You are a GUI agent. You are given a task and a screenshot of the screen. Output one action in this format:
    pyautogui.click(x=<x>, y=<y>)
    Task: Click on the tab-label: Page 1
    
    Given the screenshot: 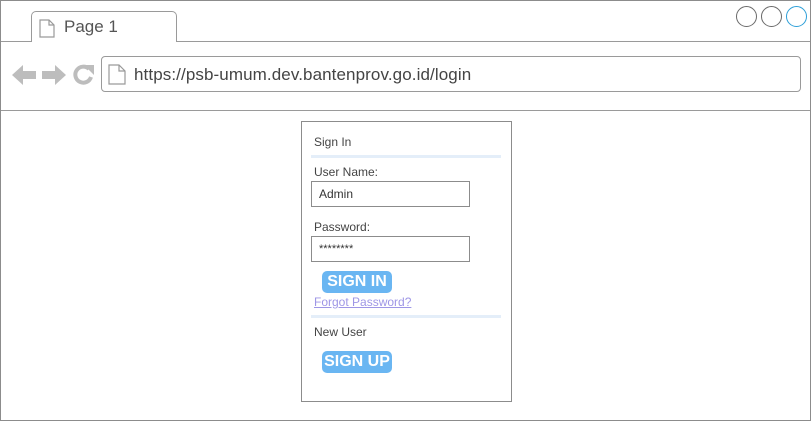 What is the action you would take?
    pyautogui.click(x=91, y=26)
    